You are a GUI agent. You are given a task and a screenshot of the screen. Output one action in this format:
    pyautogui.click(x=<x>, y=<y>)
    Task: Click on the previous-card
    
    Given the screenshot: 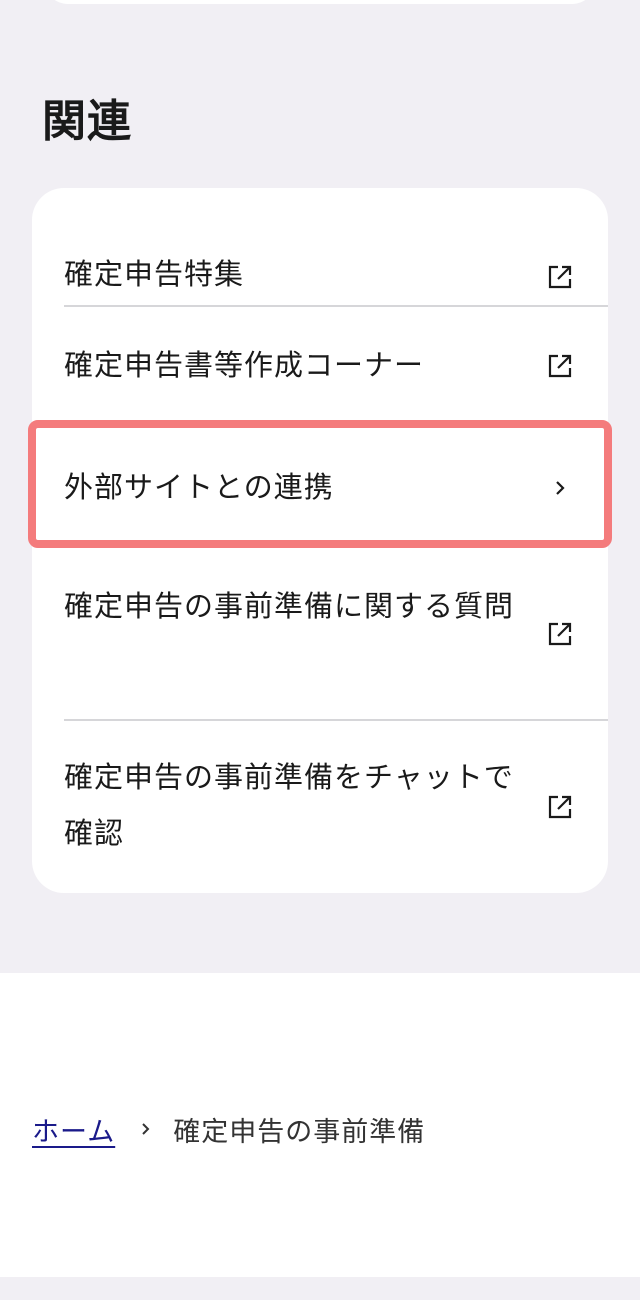 What is the action you would take?
    pyautogui.click(x=320, y=2)
    